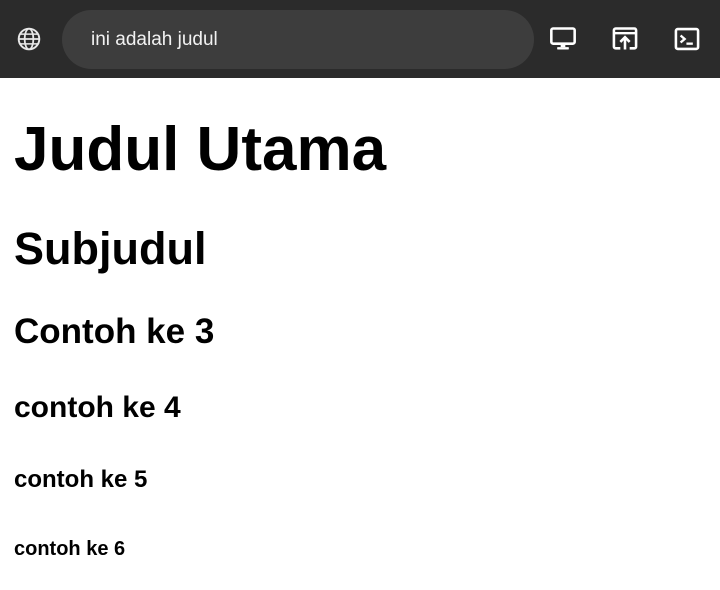  Describe the element at coordinates (81, 479) in the screenshot. I see `heading-5: contoh ke 5` at that location.